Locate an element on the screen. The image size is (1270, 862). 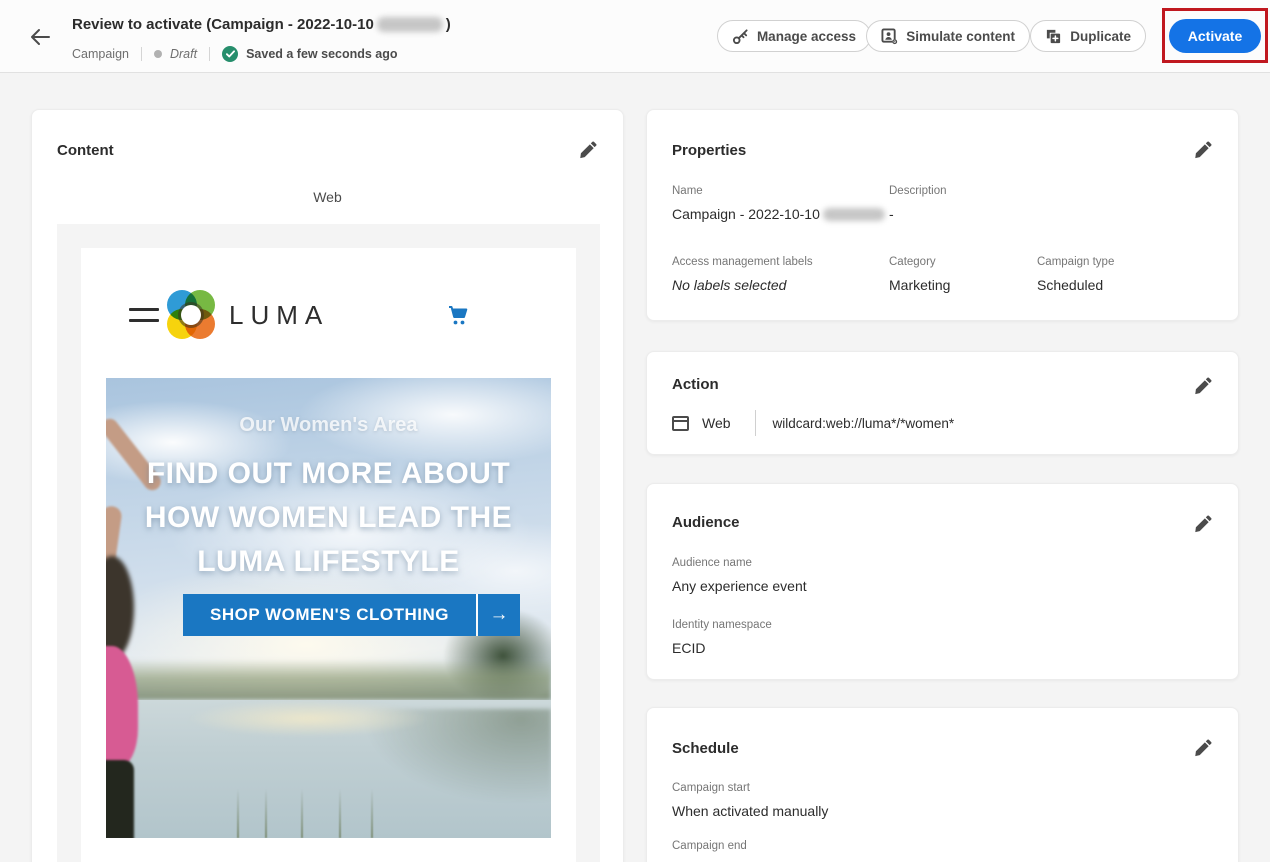
manage-access-button: Manage access is located at coordinates (793, 36).